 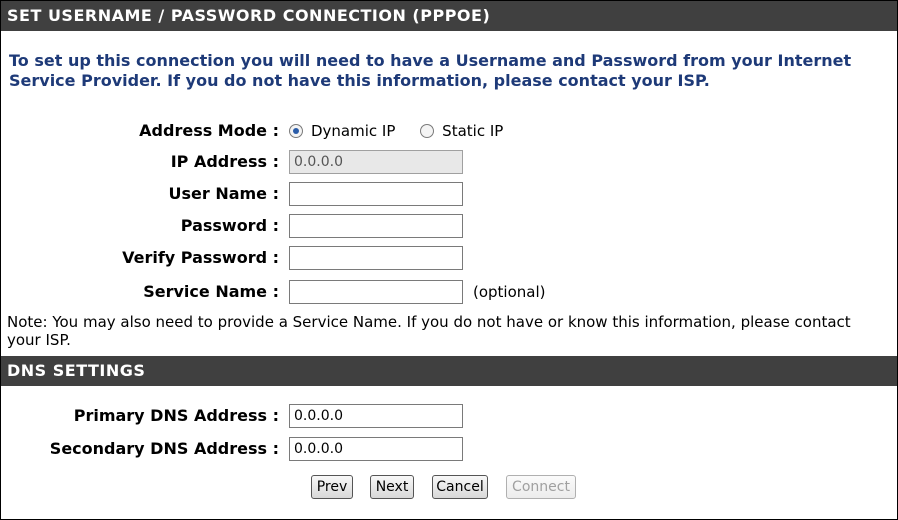 I want to click on dns-section-title: DNS SETTINGS, so click(x=449, y=371).